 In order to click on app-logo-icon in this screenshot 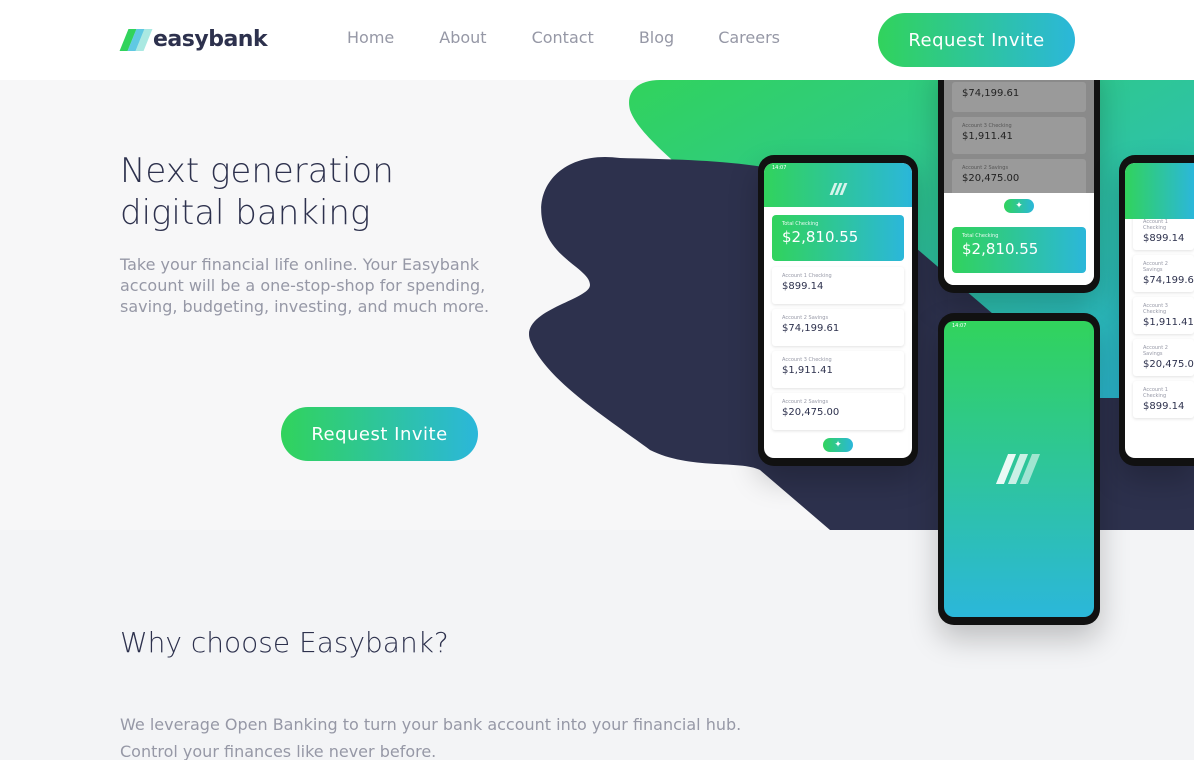, I will do `click(838, 189)`.